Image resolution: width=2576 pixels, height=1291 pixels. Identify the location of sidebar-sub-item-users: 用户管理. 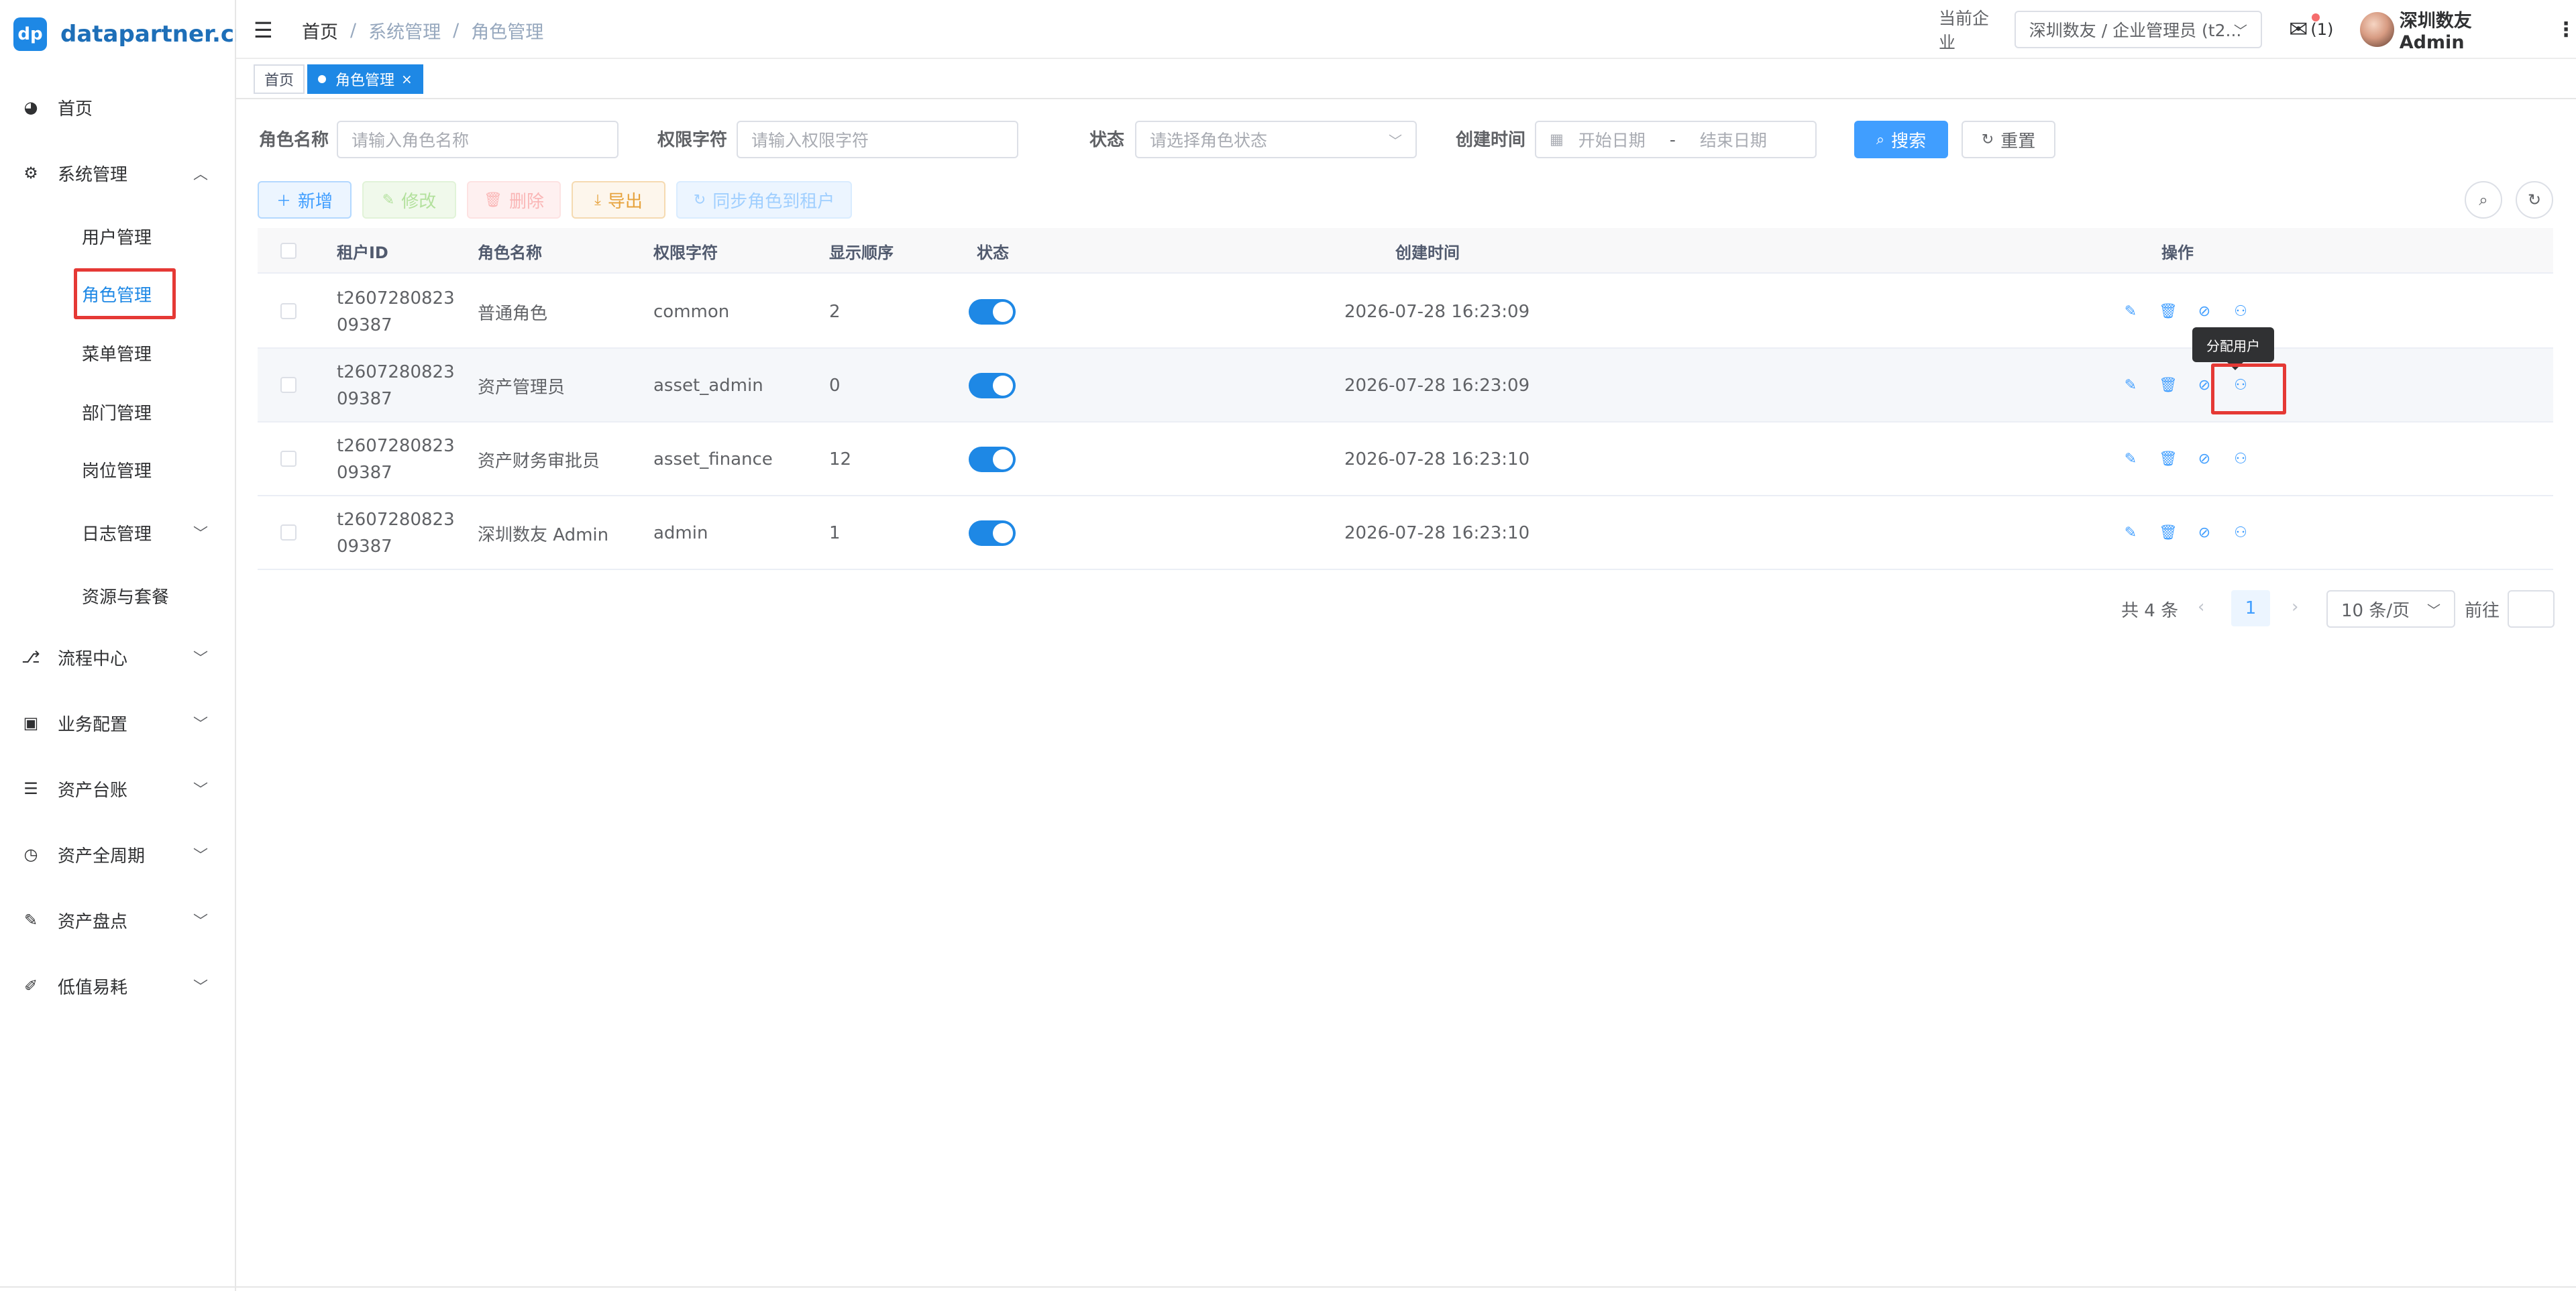
(117, 236).